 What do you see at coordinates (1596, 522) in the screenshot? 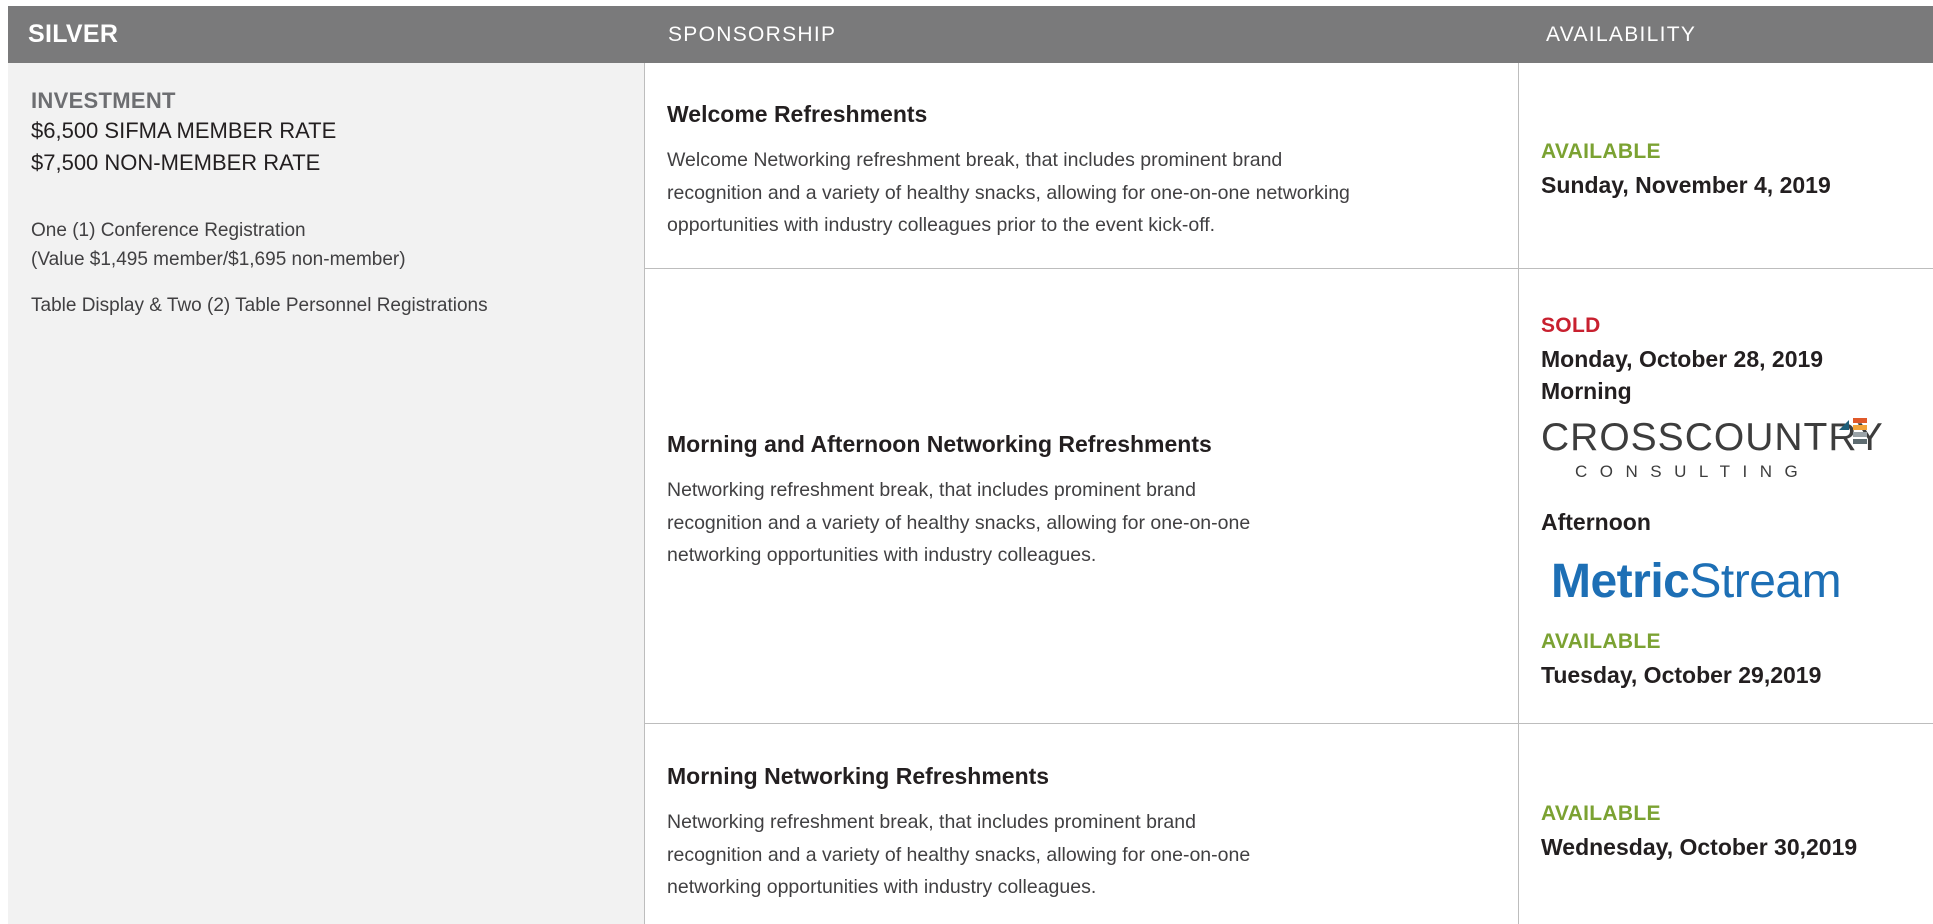
I see `session-afternoon: Afternoon` at bounding box center [1596, 522].